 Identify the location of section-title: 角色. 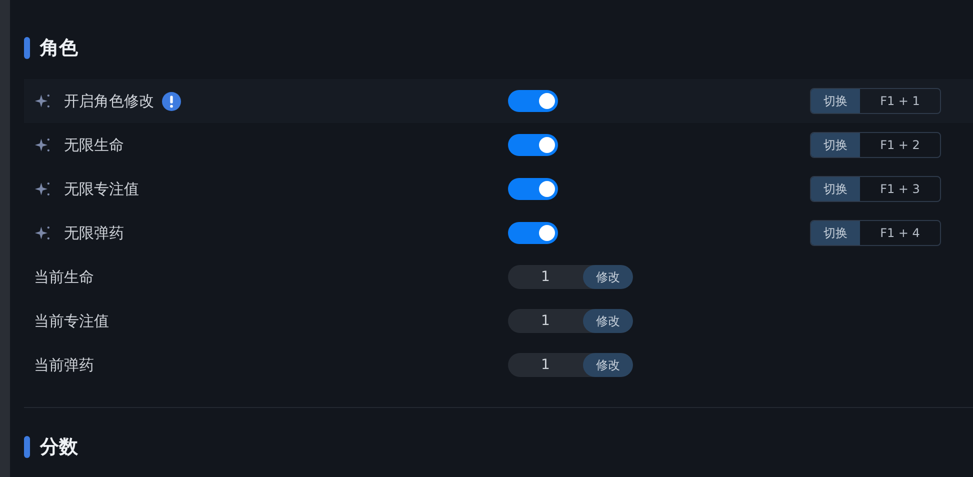
(59, 48).